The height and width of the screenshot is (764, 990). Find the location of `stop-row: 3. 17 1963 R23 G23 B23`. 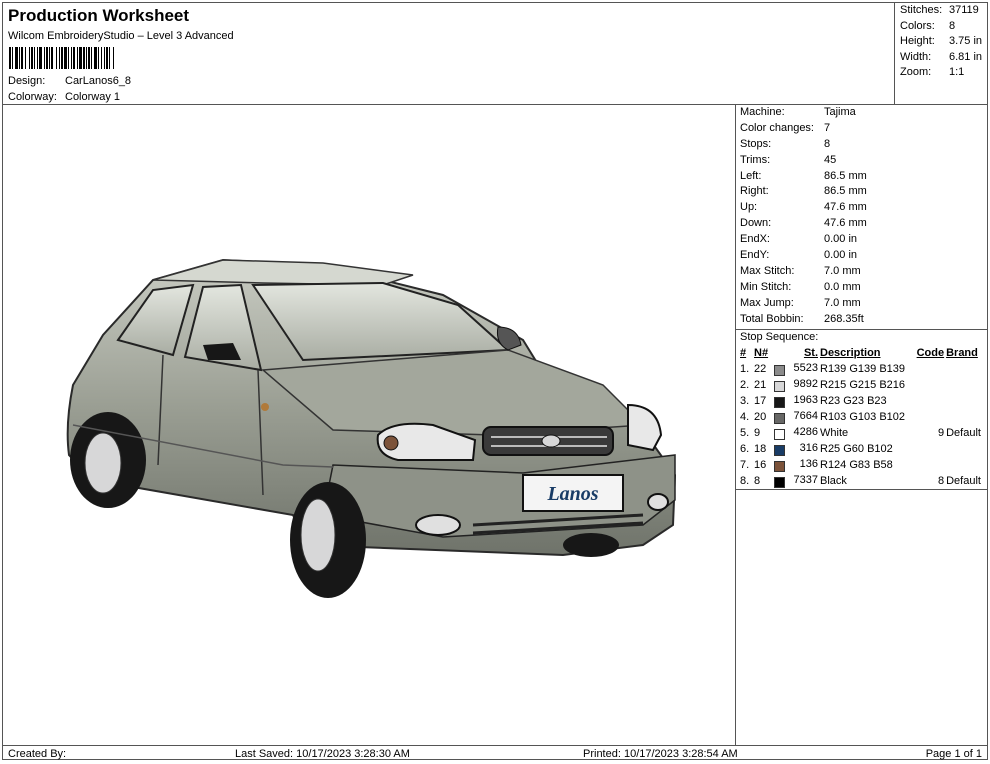

stop-row: 3. 17 1963 R23 G23 B23 is located at coordinates (862, 401).